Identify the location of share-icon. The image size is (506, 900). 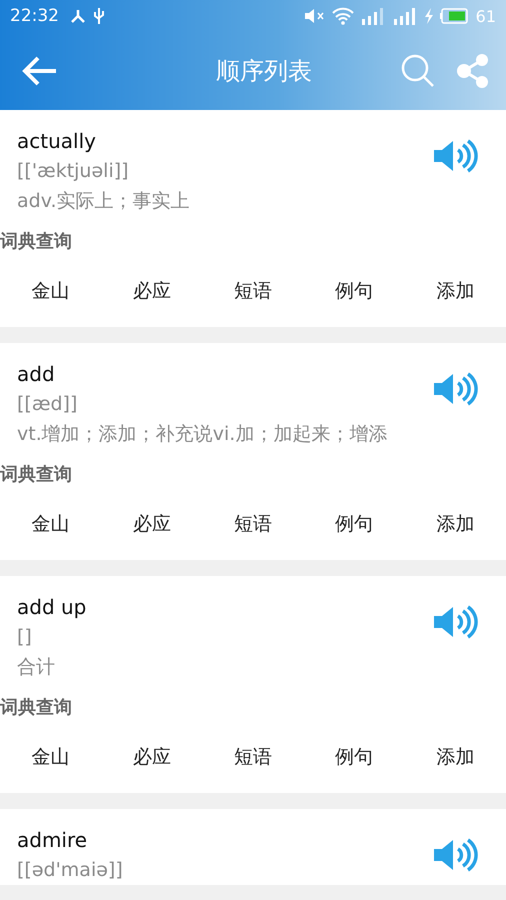
(473, 71).